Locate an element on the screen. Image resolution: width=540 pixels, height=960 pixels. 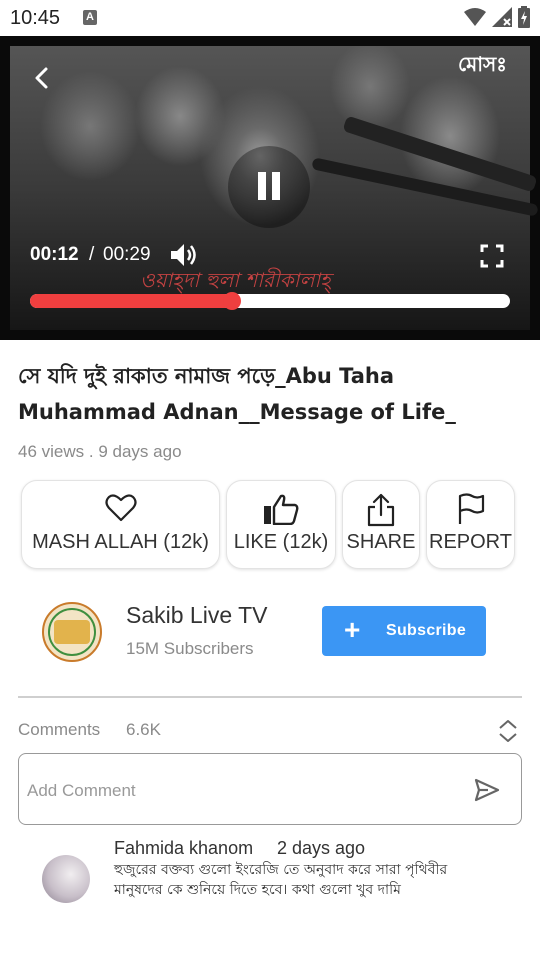
view-count: 46 views is located at coordinates (51, 451).